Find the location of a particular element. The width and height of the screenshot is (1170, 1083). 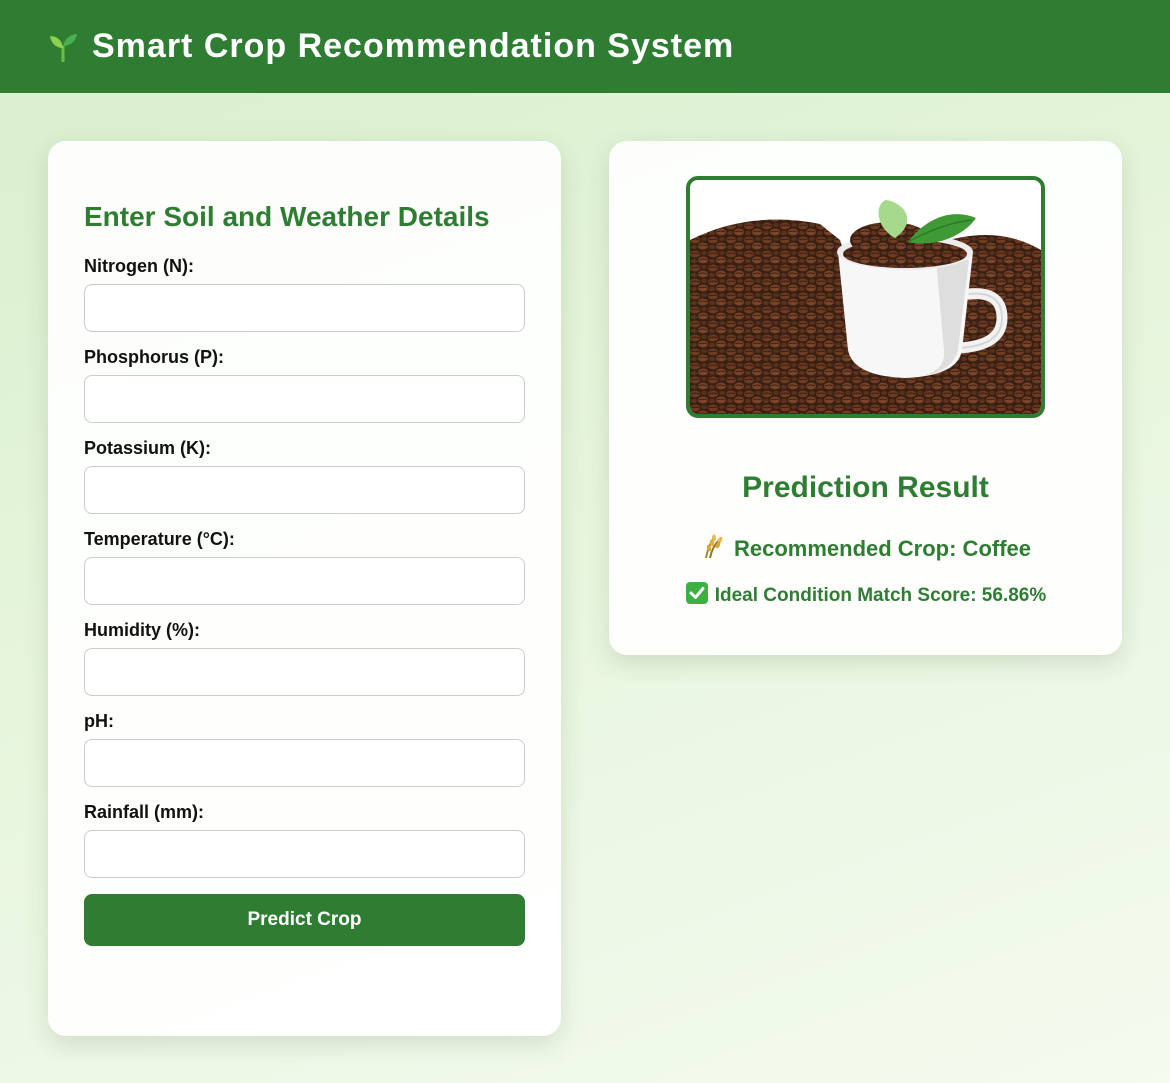

nitrogen-input is located at coordinates (304, 308).